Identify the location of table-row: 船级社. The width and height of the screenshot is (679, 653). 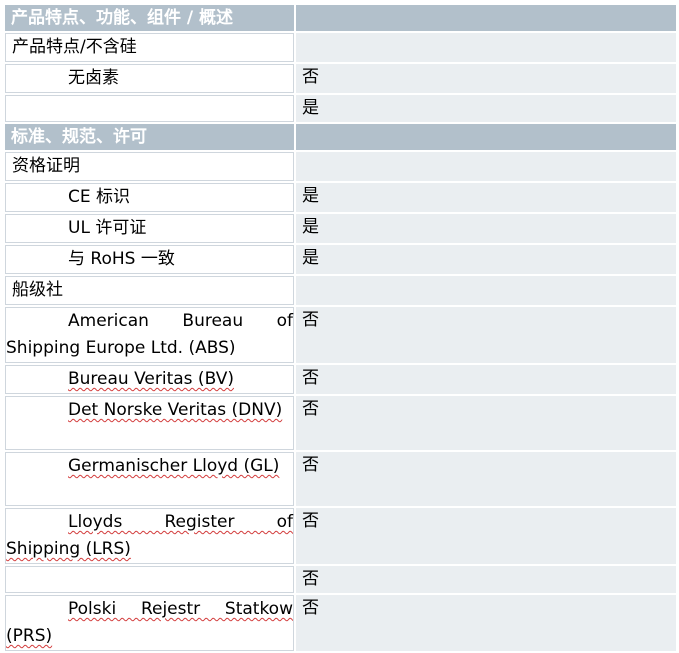
(340, 290).